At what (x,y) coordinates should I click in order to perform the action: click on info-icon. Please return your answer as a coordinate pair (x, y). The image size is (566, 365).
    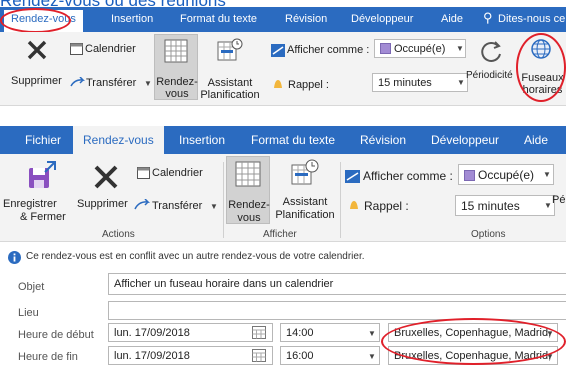
    Looking at the image, I should click on (14, 257).